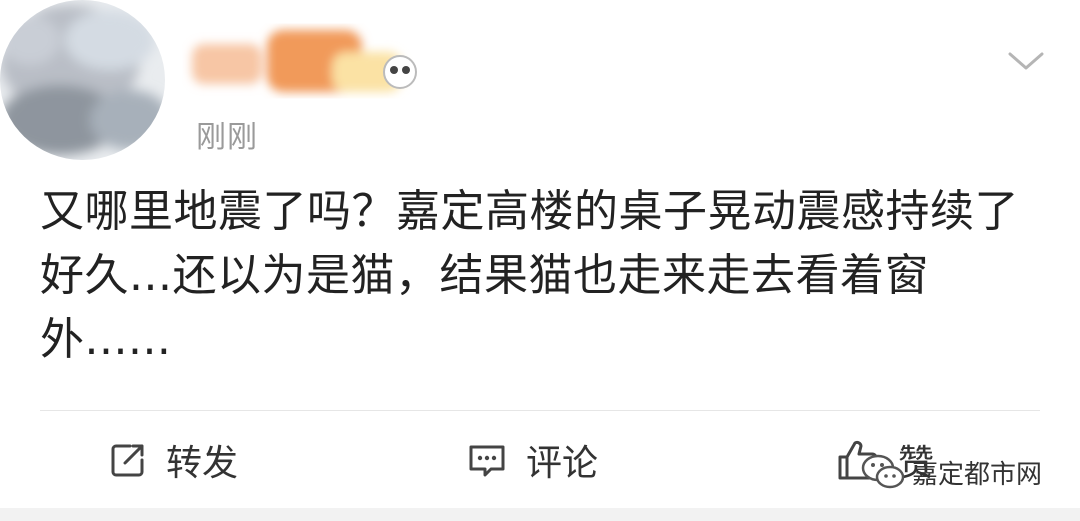  What do you see at coordinates (487, 461) in the screenshot?
I see `comment-icon` at bounding box center [487, 461].